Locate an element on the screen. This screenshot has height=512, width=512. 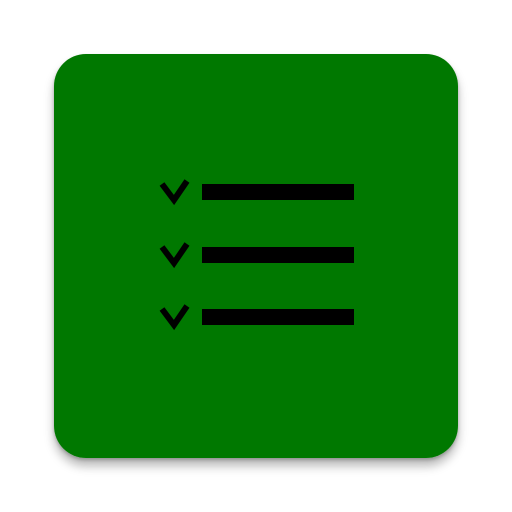
checklist-icon is located at coordinates (256, 255).